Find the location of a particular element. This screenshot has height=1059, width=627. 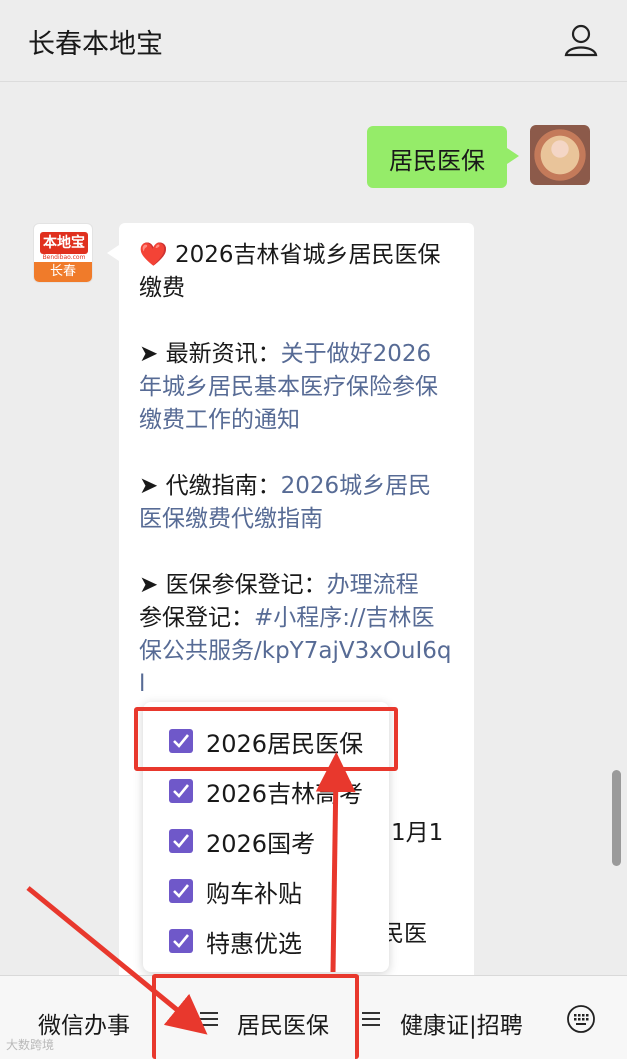

menu-item-label: 2026国考 is located at coordinates (261, 844).